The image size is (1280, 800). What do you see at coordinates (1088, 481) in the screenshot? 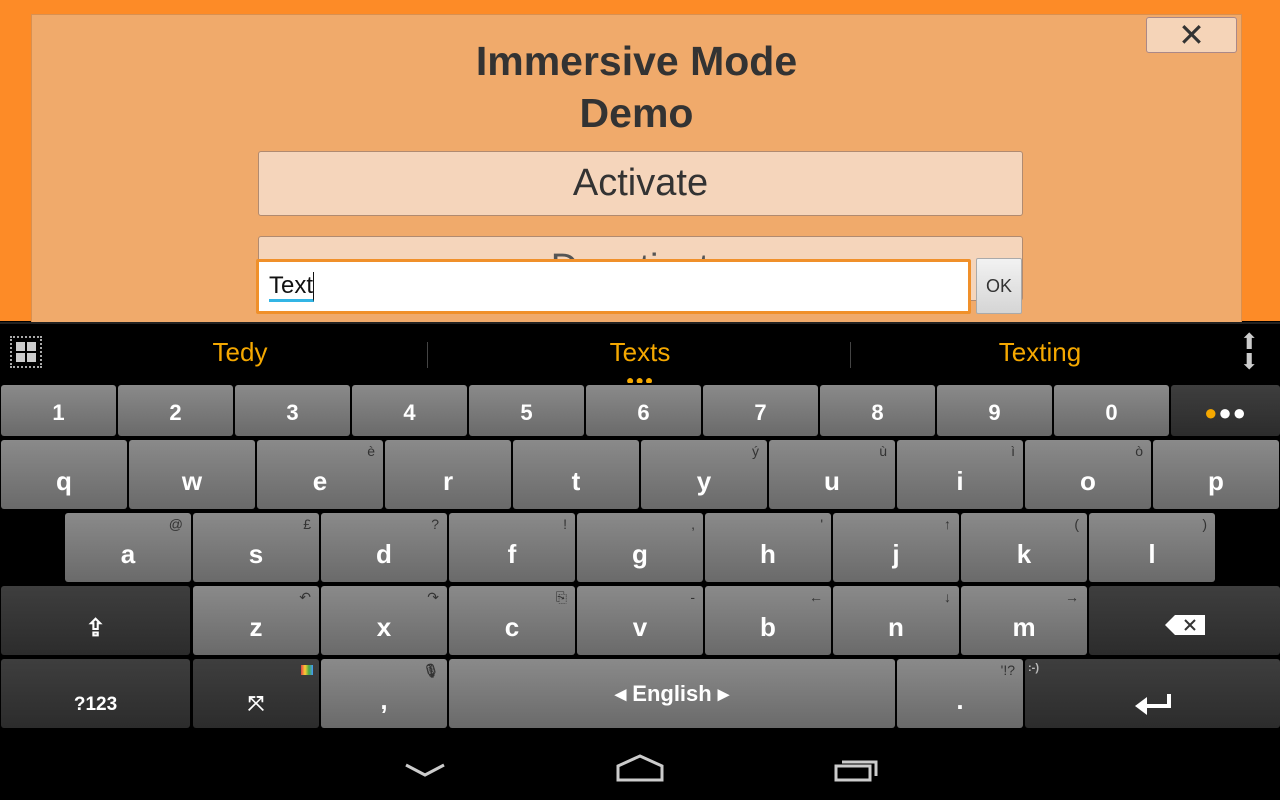
I see `key-label: o` at bounding box center [1088, 481].